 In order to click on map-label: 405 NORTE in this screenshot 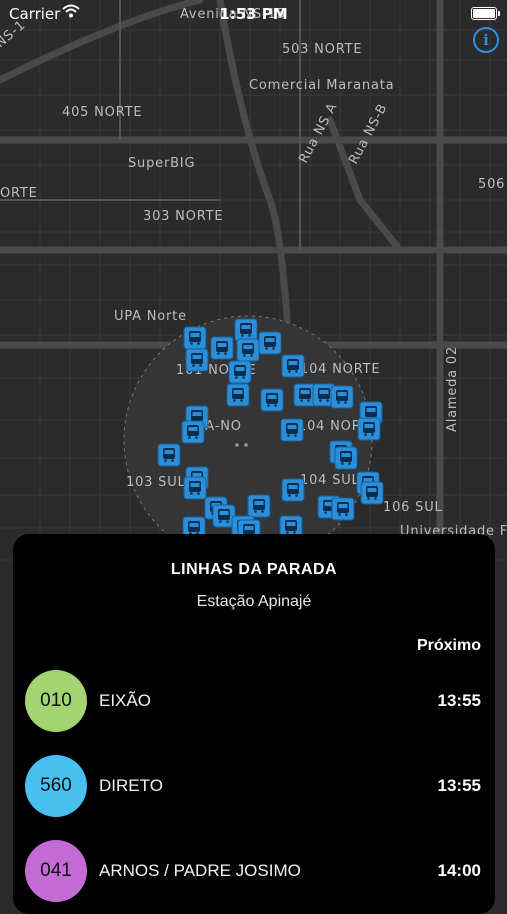, I will do `click(102, 112)`.